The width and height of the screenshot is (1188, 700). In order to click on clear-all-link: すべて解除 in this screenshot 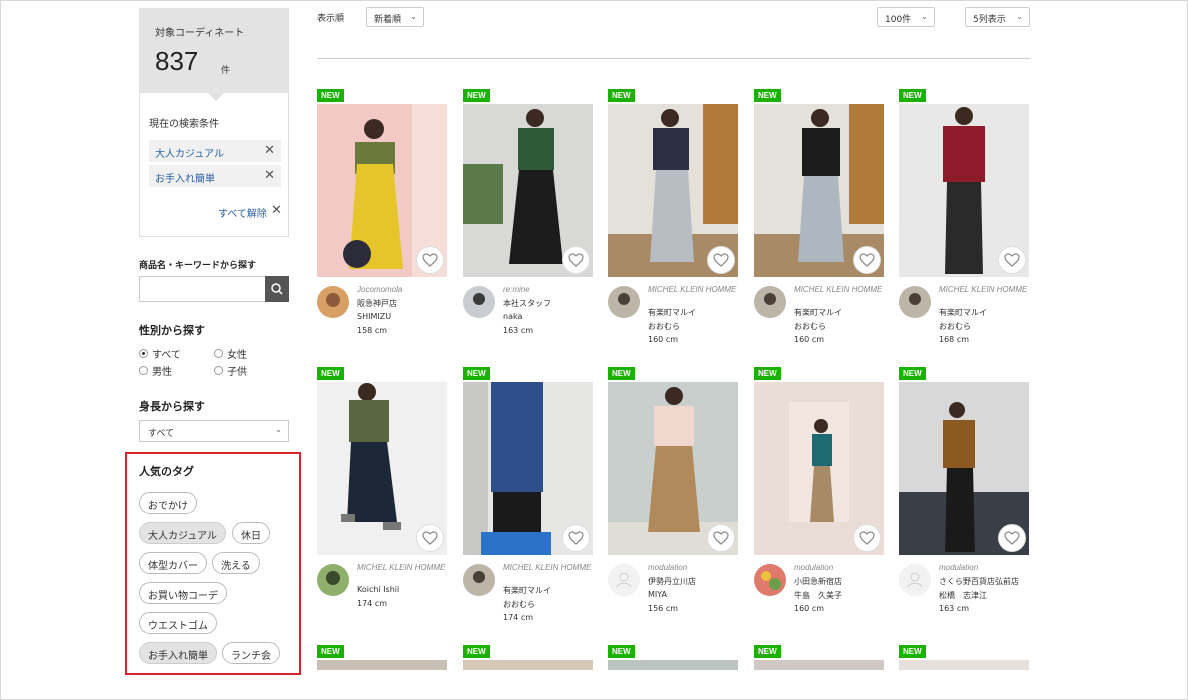, I will do `click(242, 212)`.